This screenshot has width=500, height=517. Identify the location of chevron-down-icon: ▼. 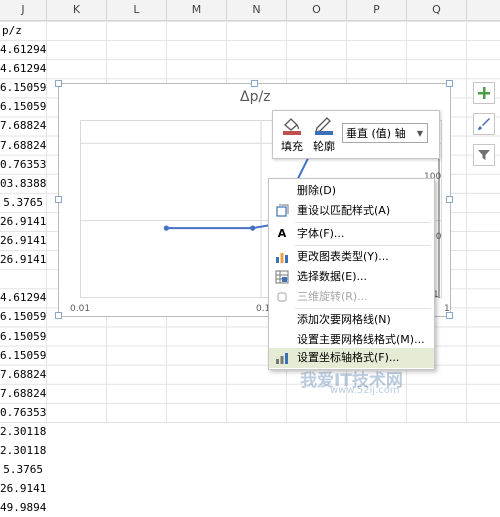
(419, 133).